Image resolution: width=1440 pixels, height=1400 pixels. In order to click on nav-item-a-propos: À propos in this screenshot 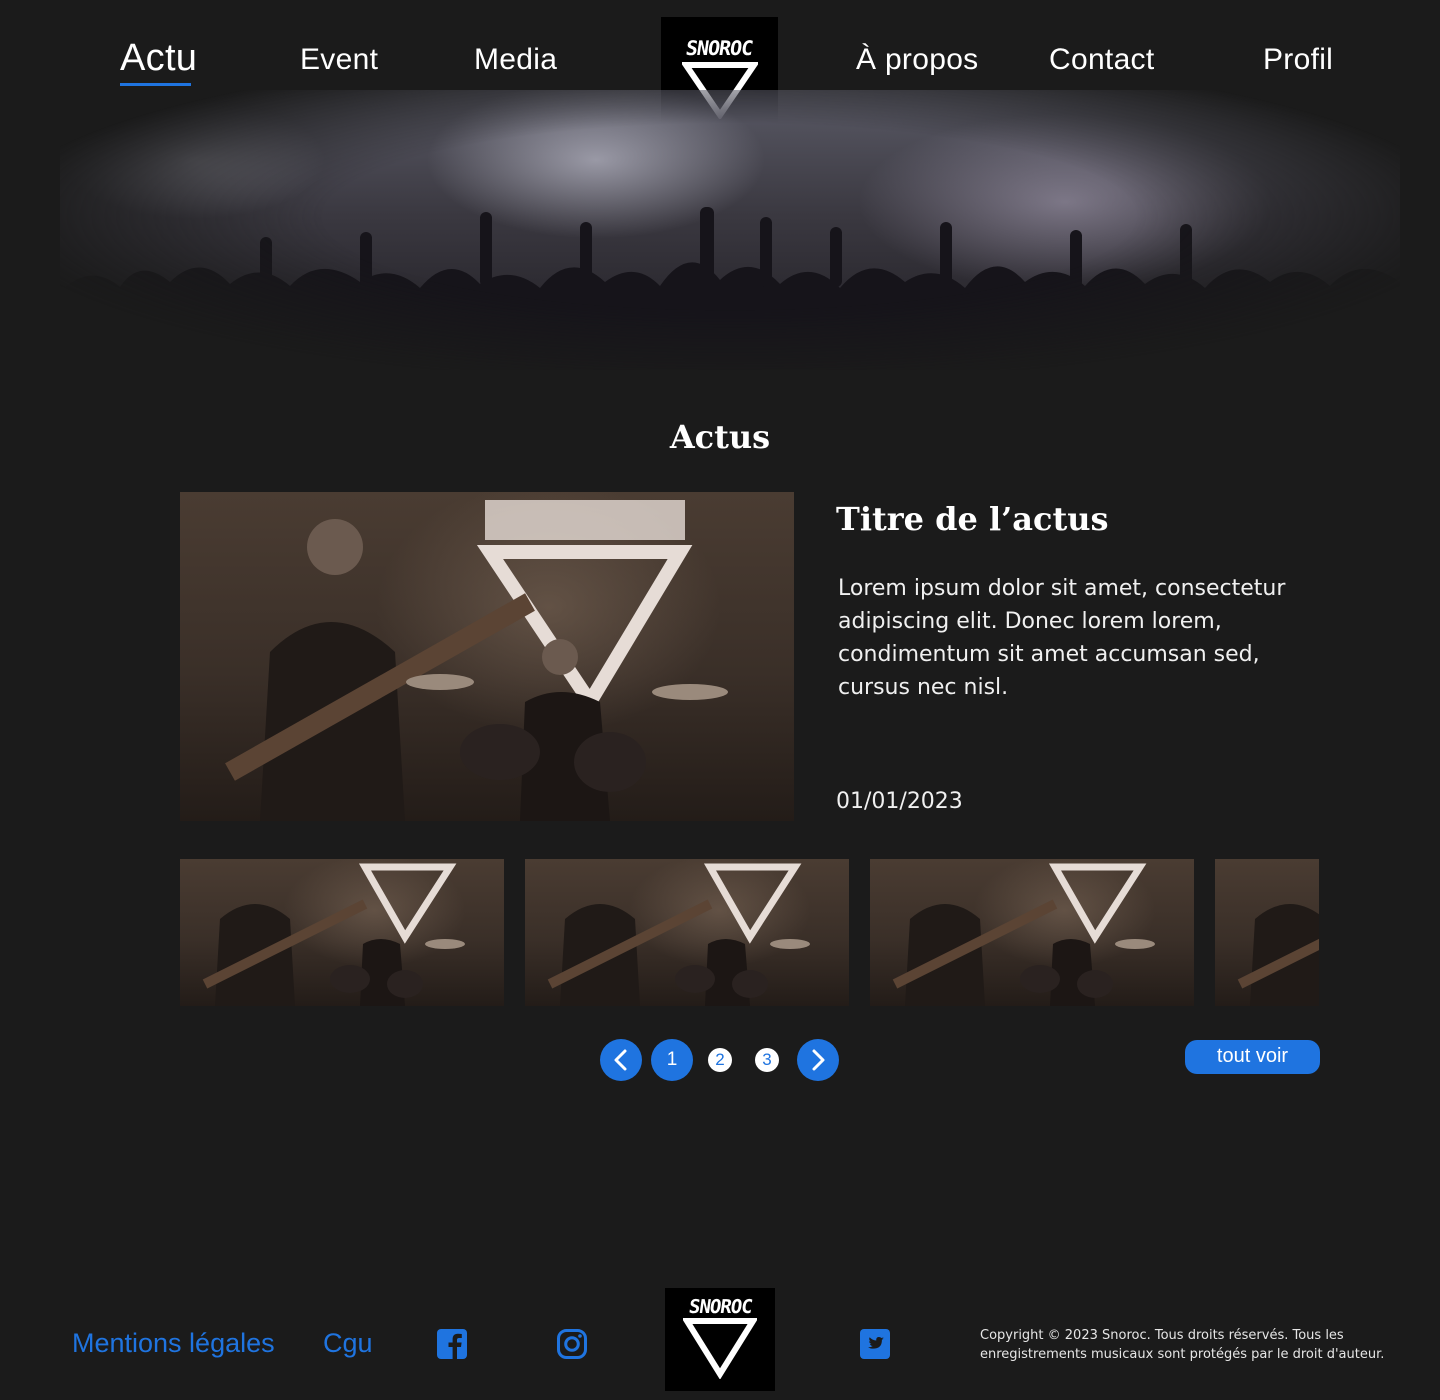, I will do `click(917, 60)`.